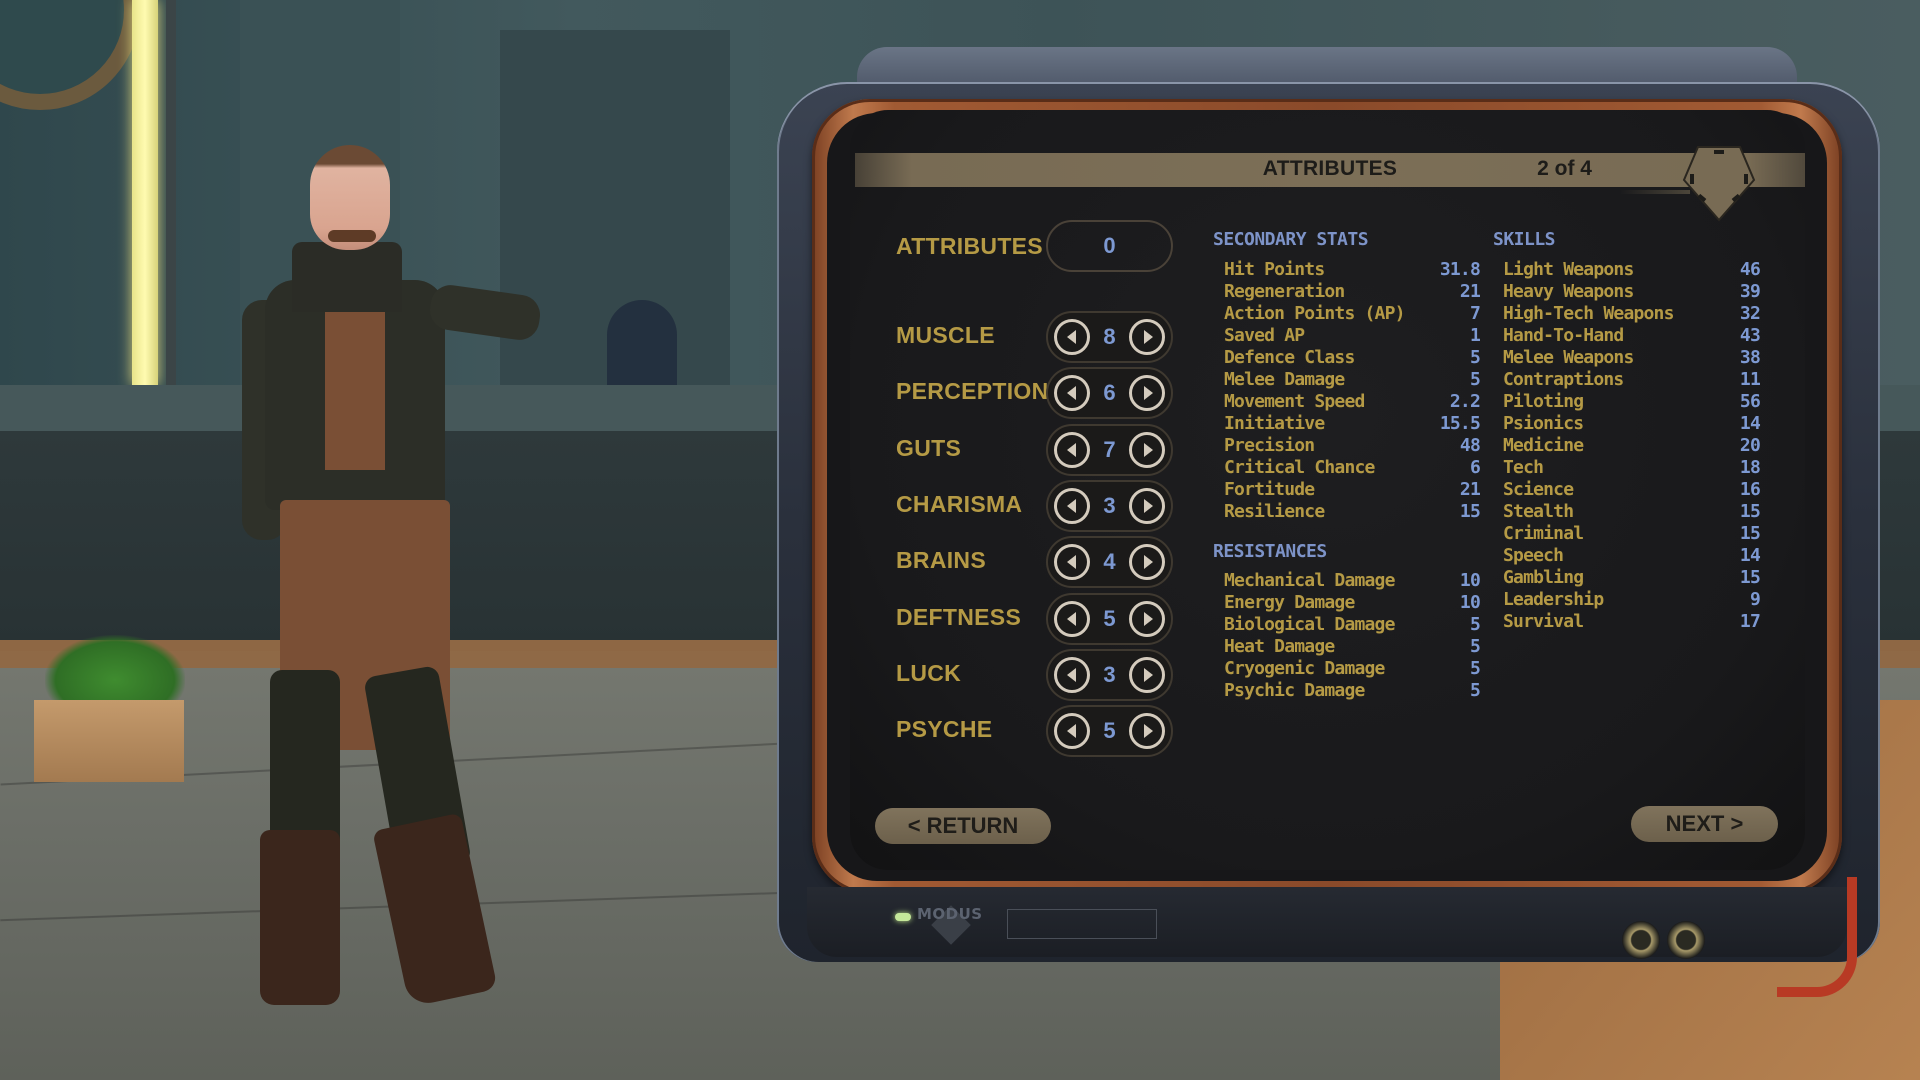  What do you see at coordinates (1109, 674) in the screenshot?
I see `attribute-stepper-luck: 3` at bounding box center [1109, 674].